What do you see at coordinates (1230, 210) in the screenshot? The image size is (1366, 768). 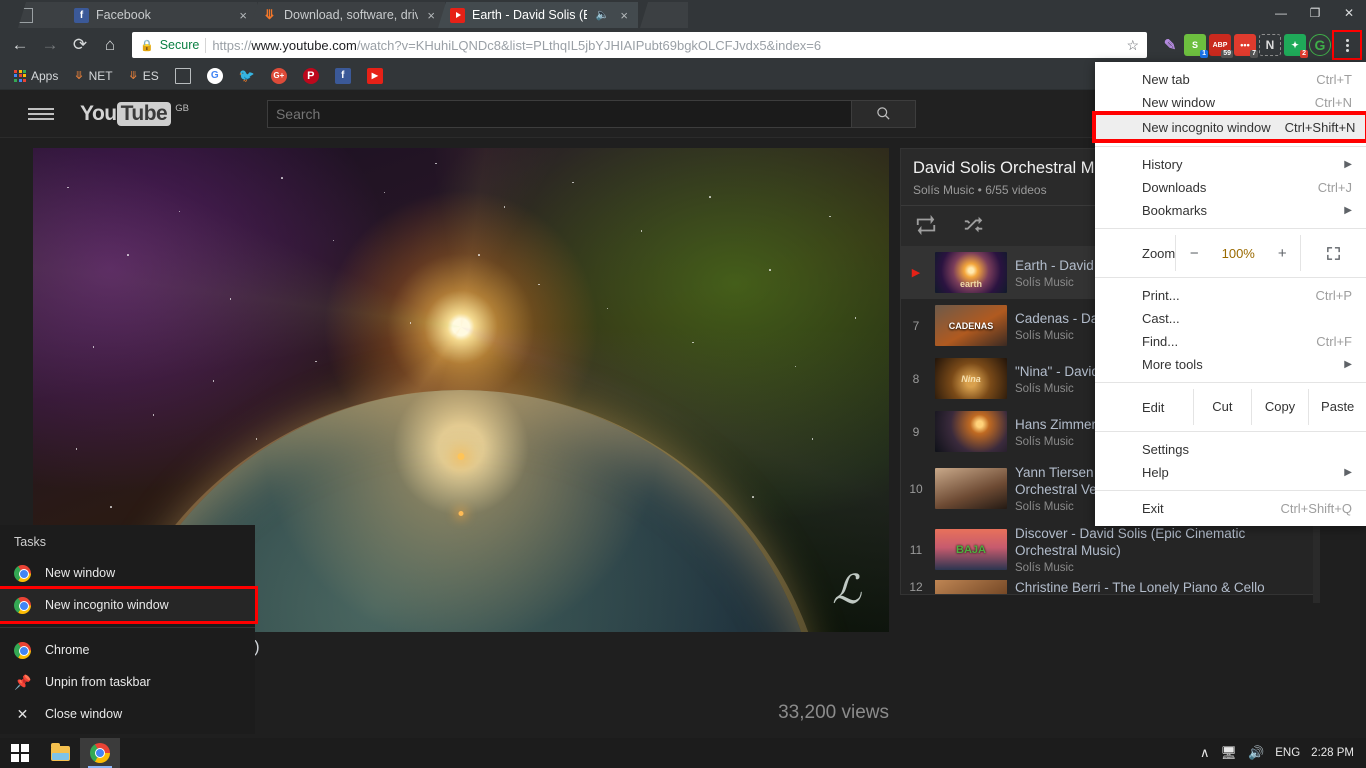 I see `menu-item-bookmarks: Bookmarks ▶` at bounding box center [1230, 210].